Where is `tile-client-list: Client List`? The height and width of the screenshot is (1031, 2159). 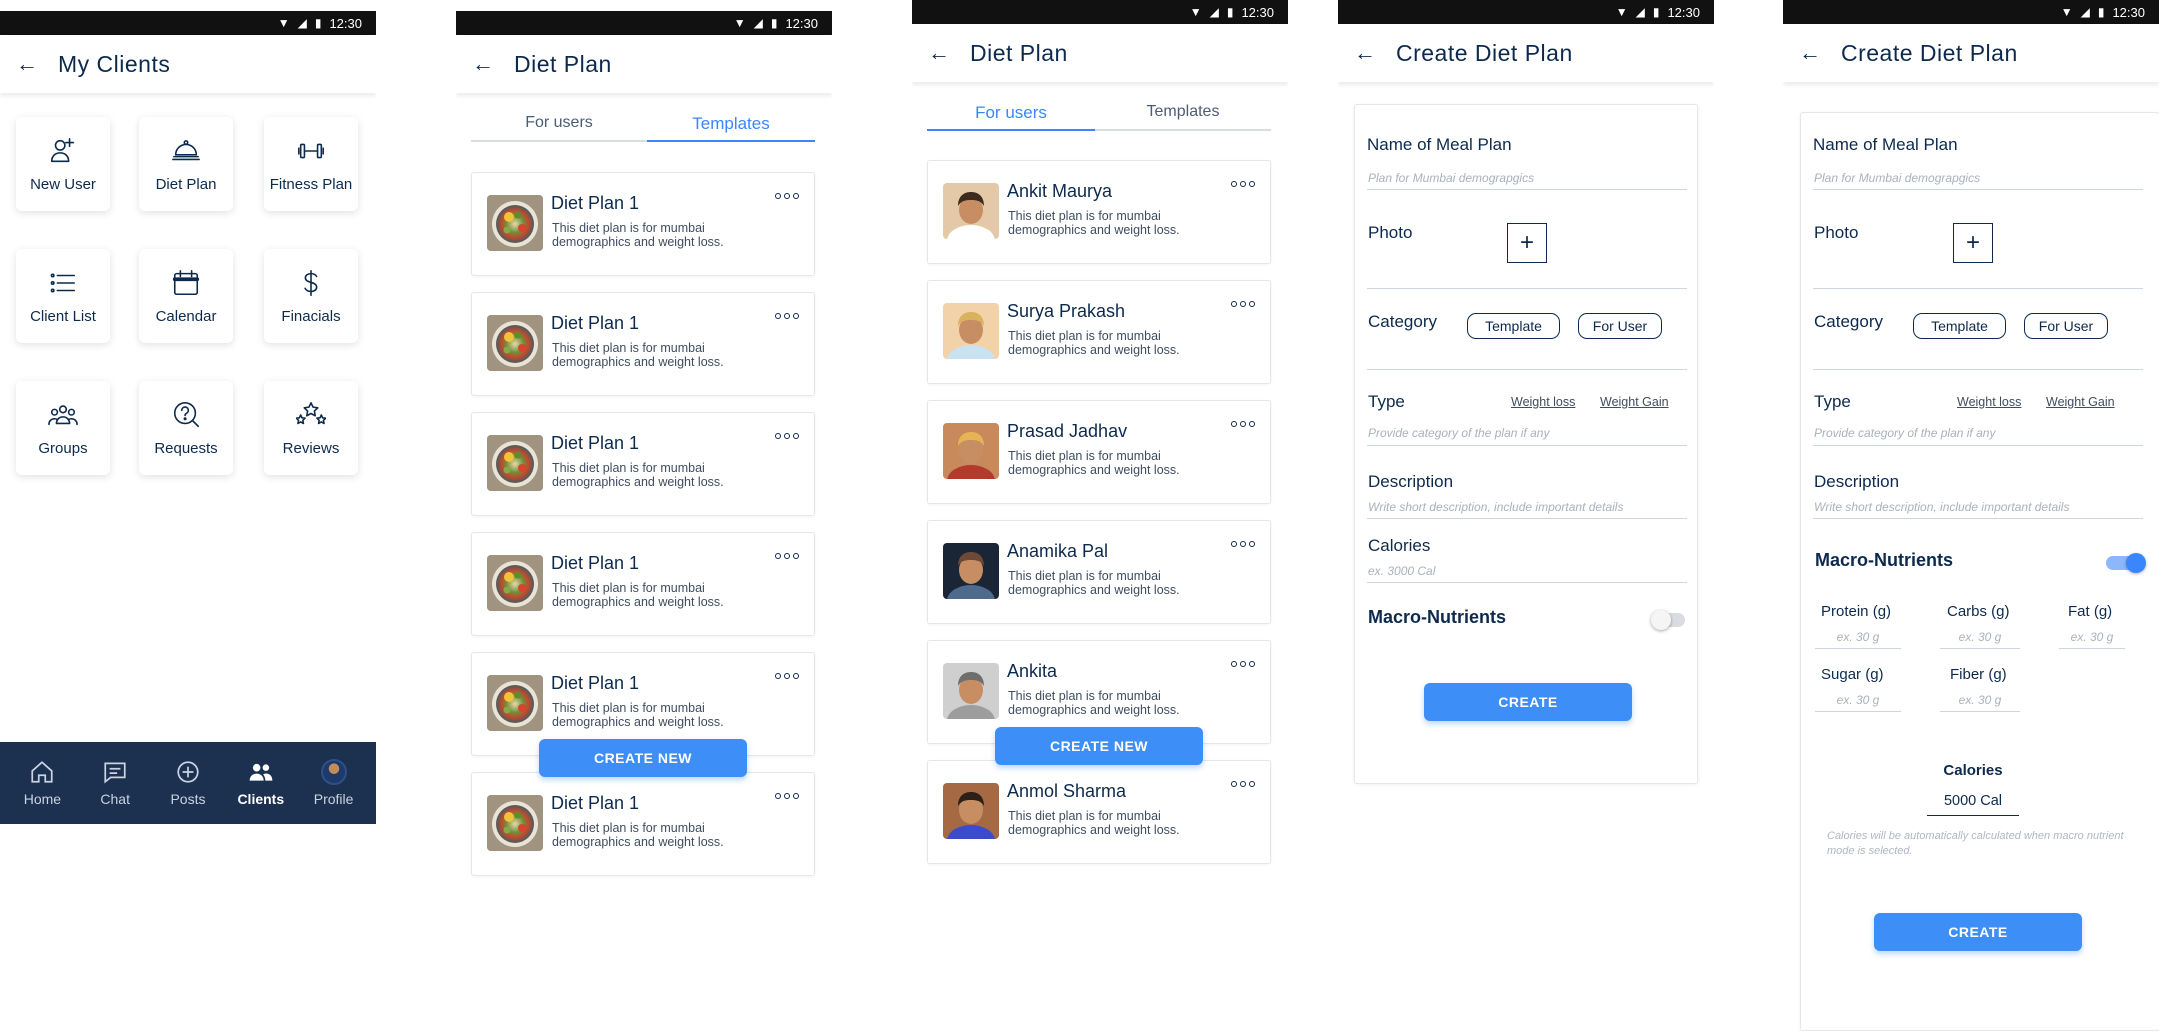
tile-client-list: Client List is located at coordinates (63, 296).